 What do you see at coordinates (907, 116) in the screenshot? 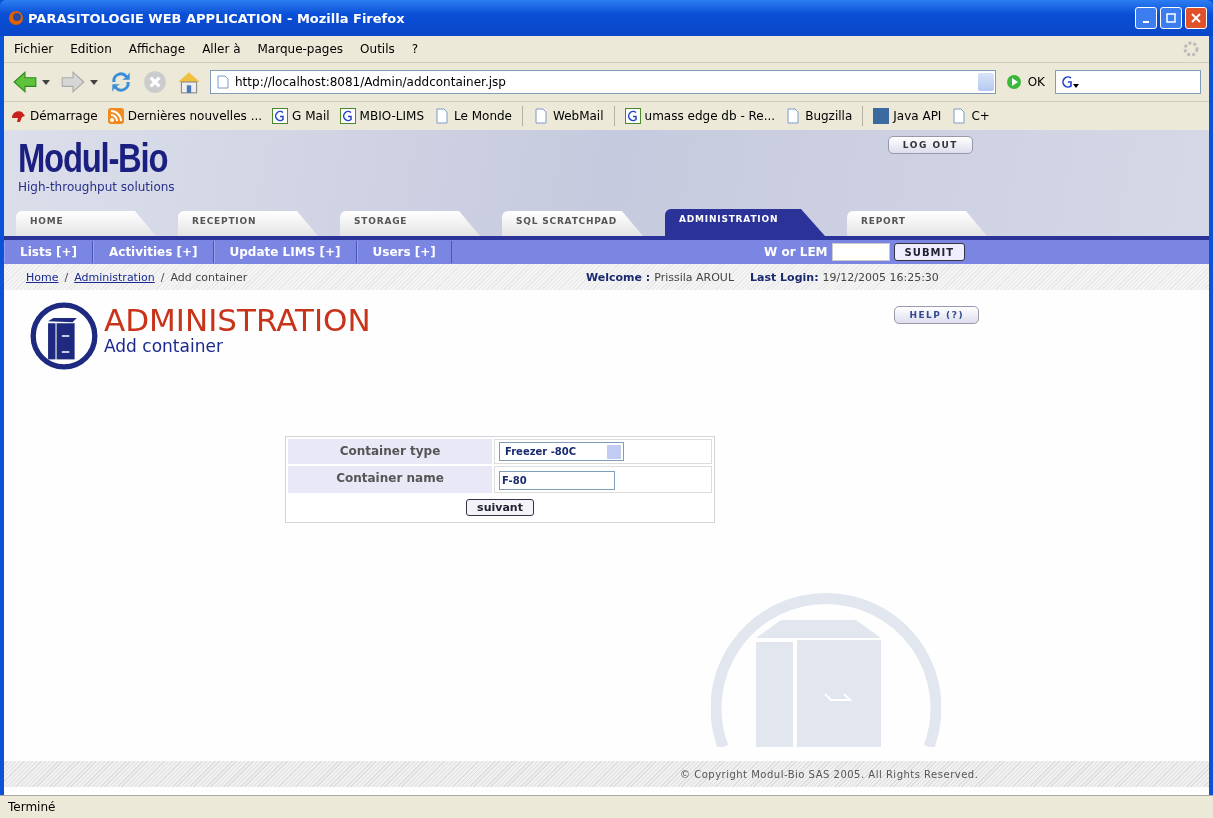
I see `bookmark-item: Java API` at bounding box center [907, 116].